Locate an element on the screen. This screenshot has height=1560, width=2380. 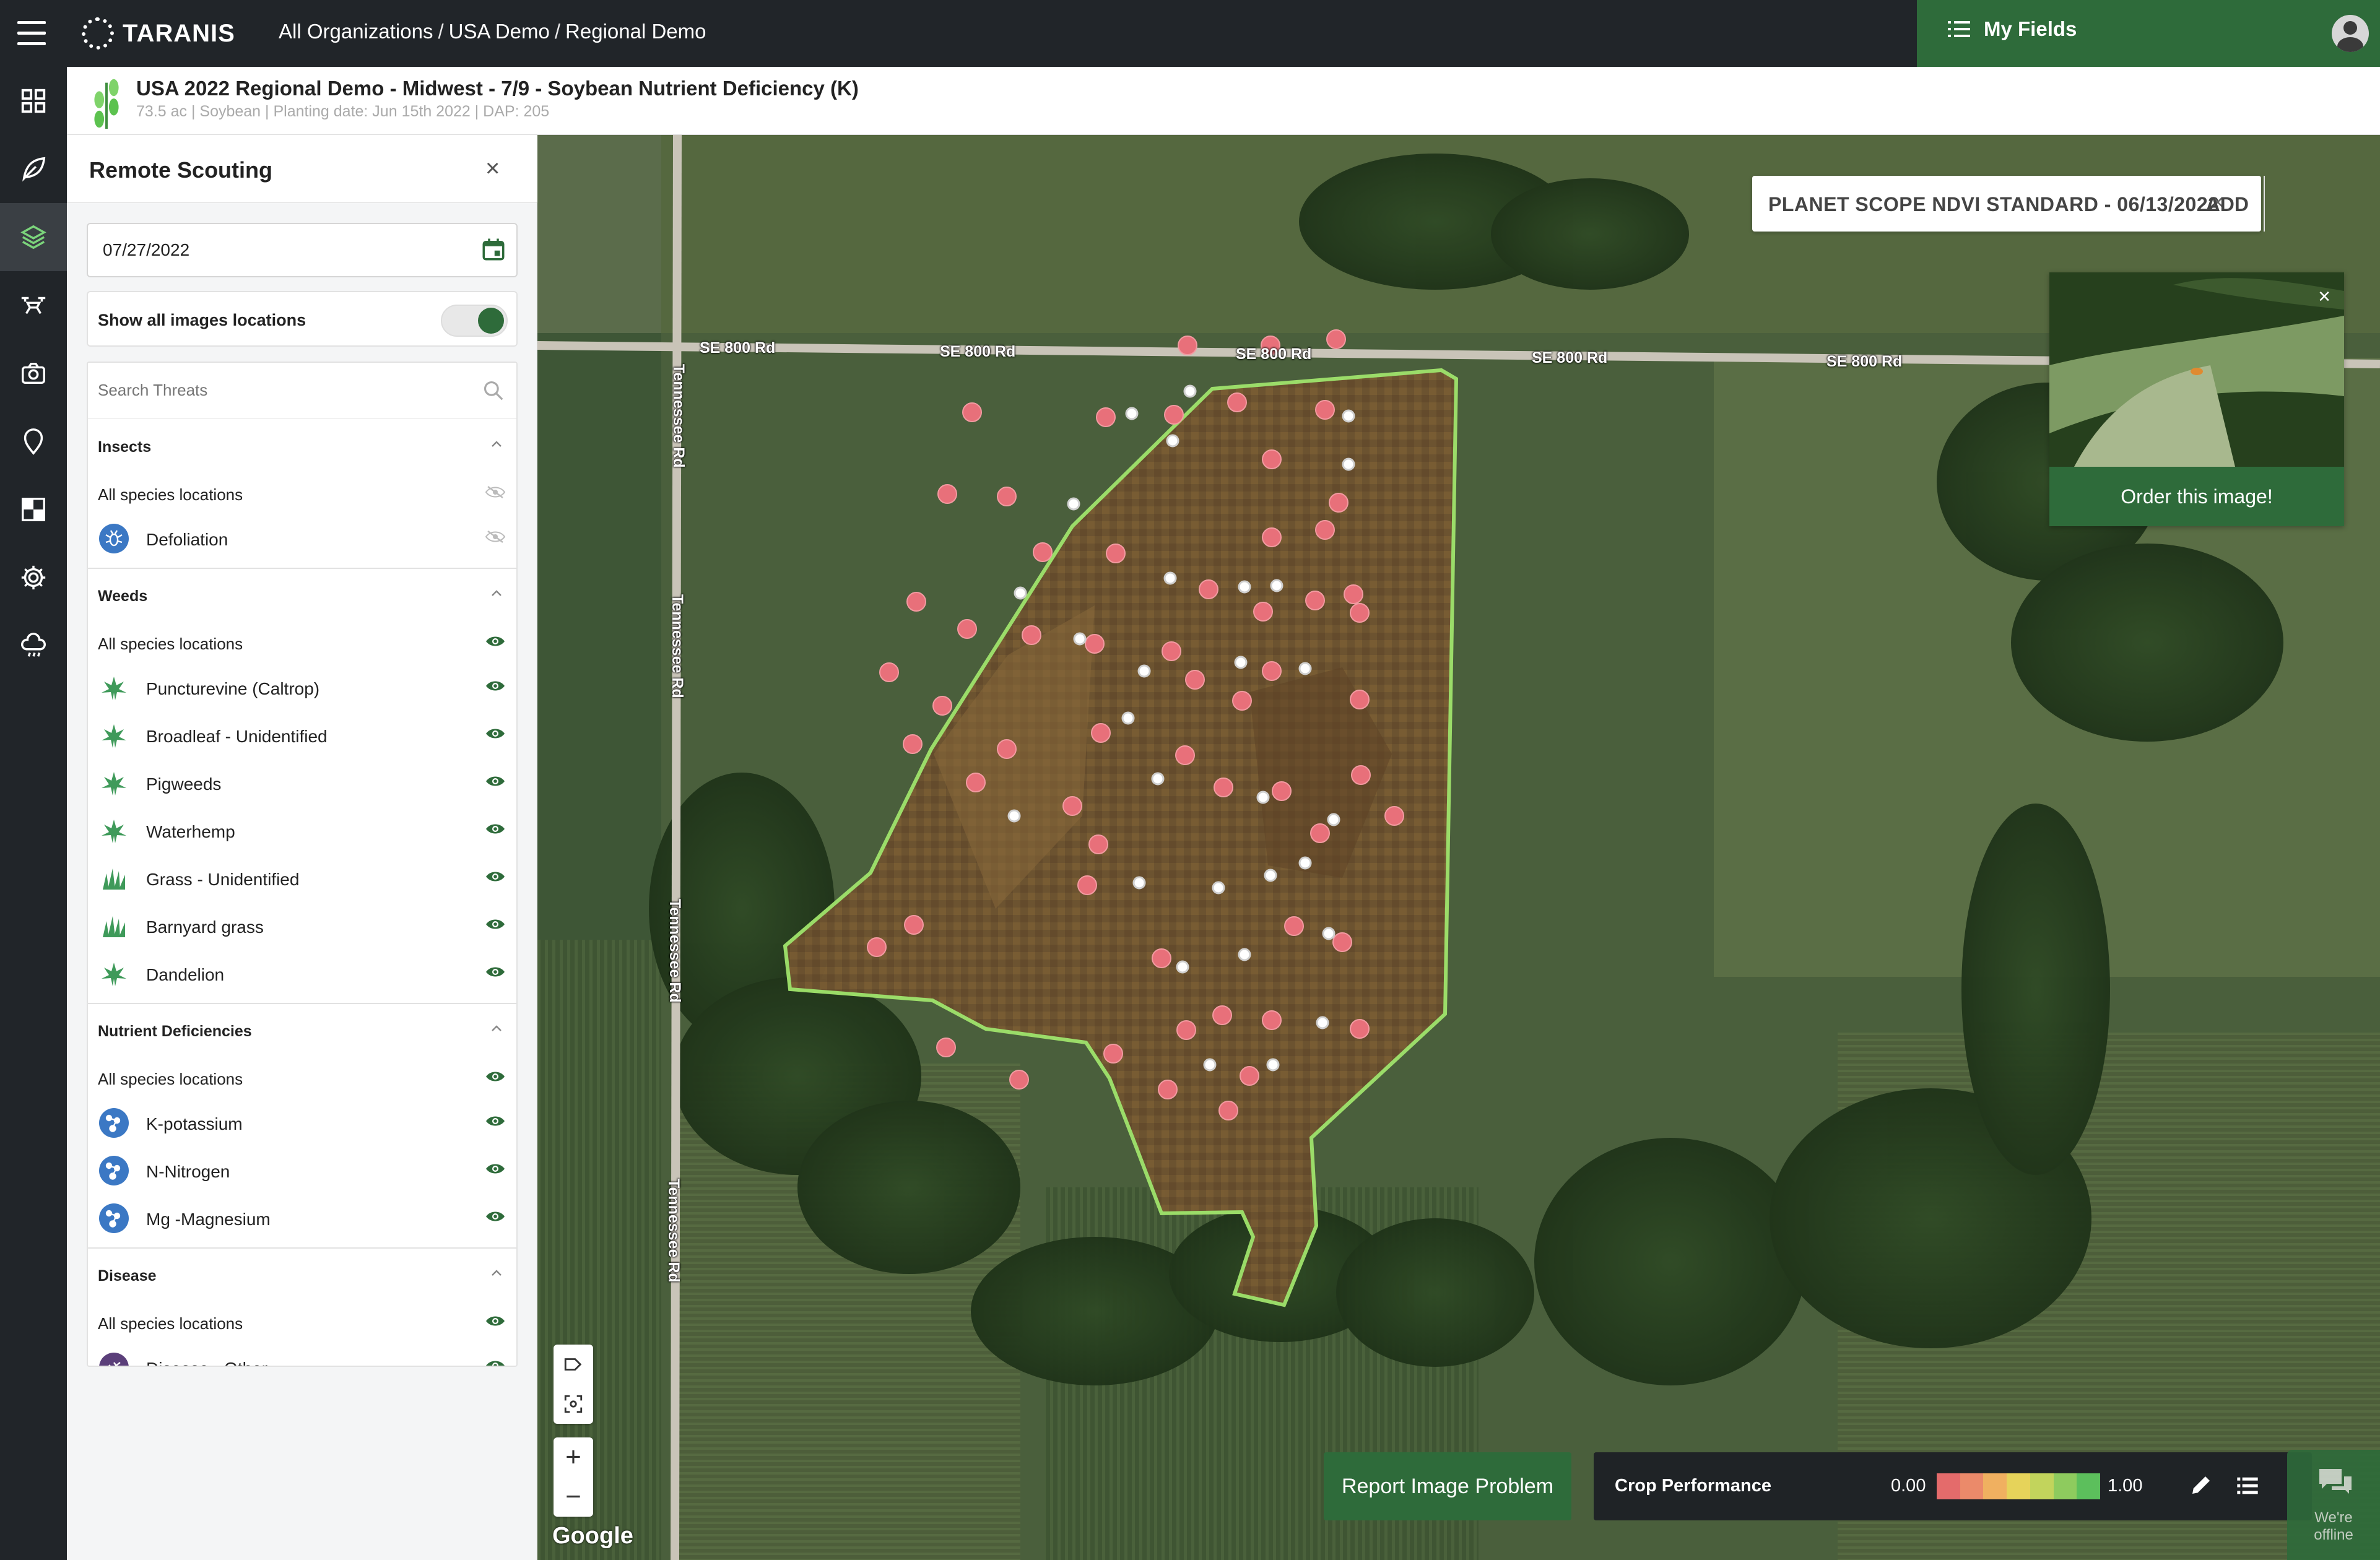
add-layer-button: ADD is located at coordinates (2227, 205).